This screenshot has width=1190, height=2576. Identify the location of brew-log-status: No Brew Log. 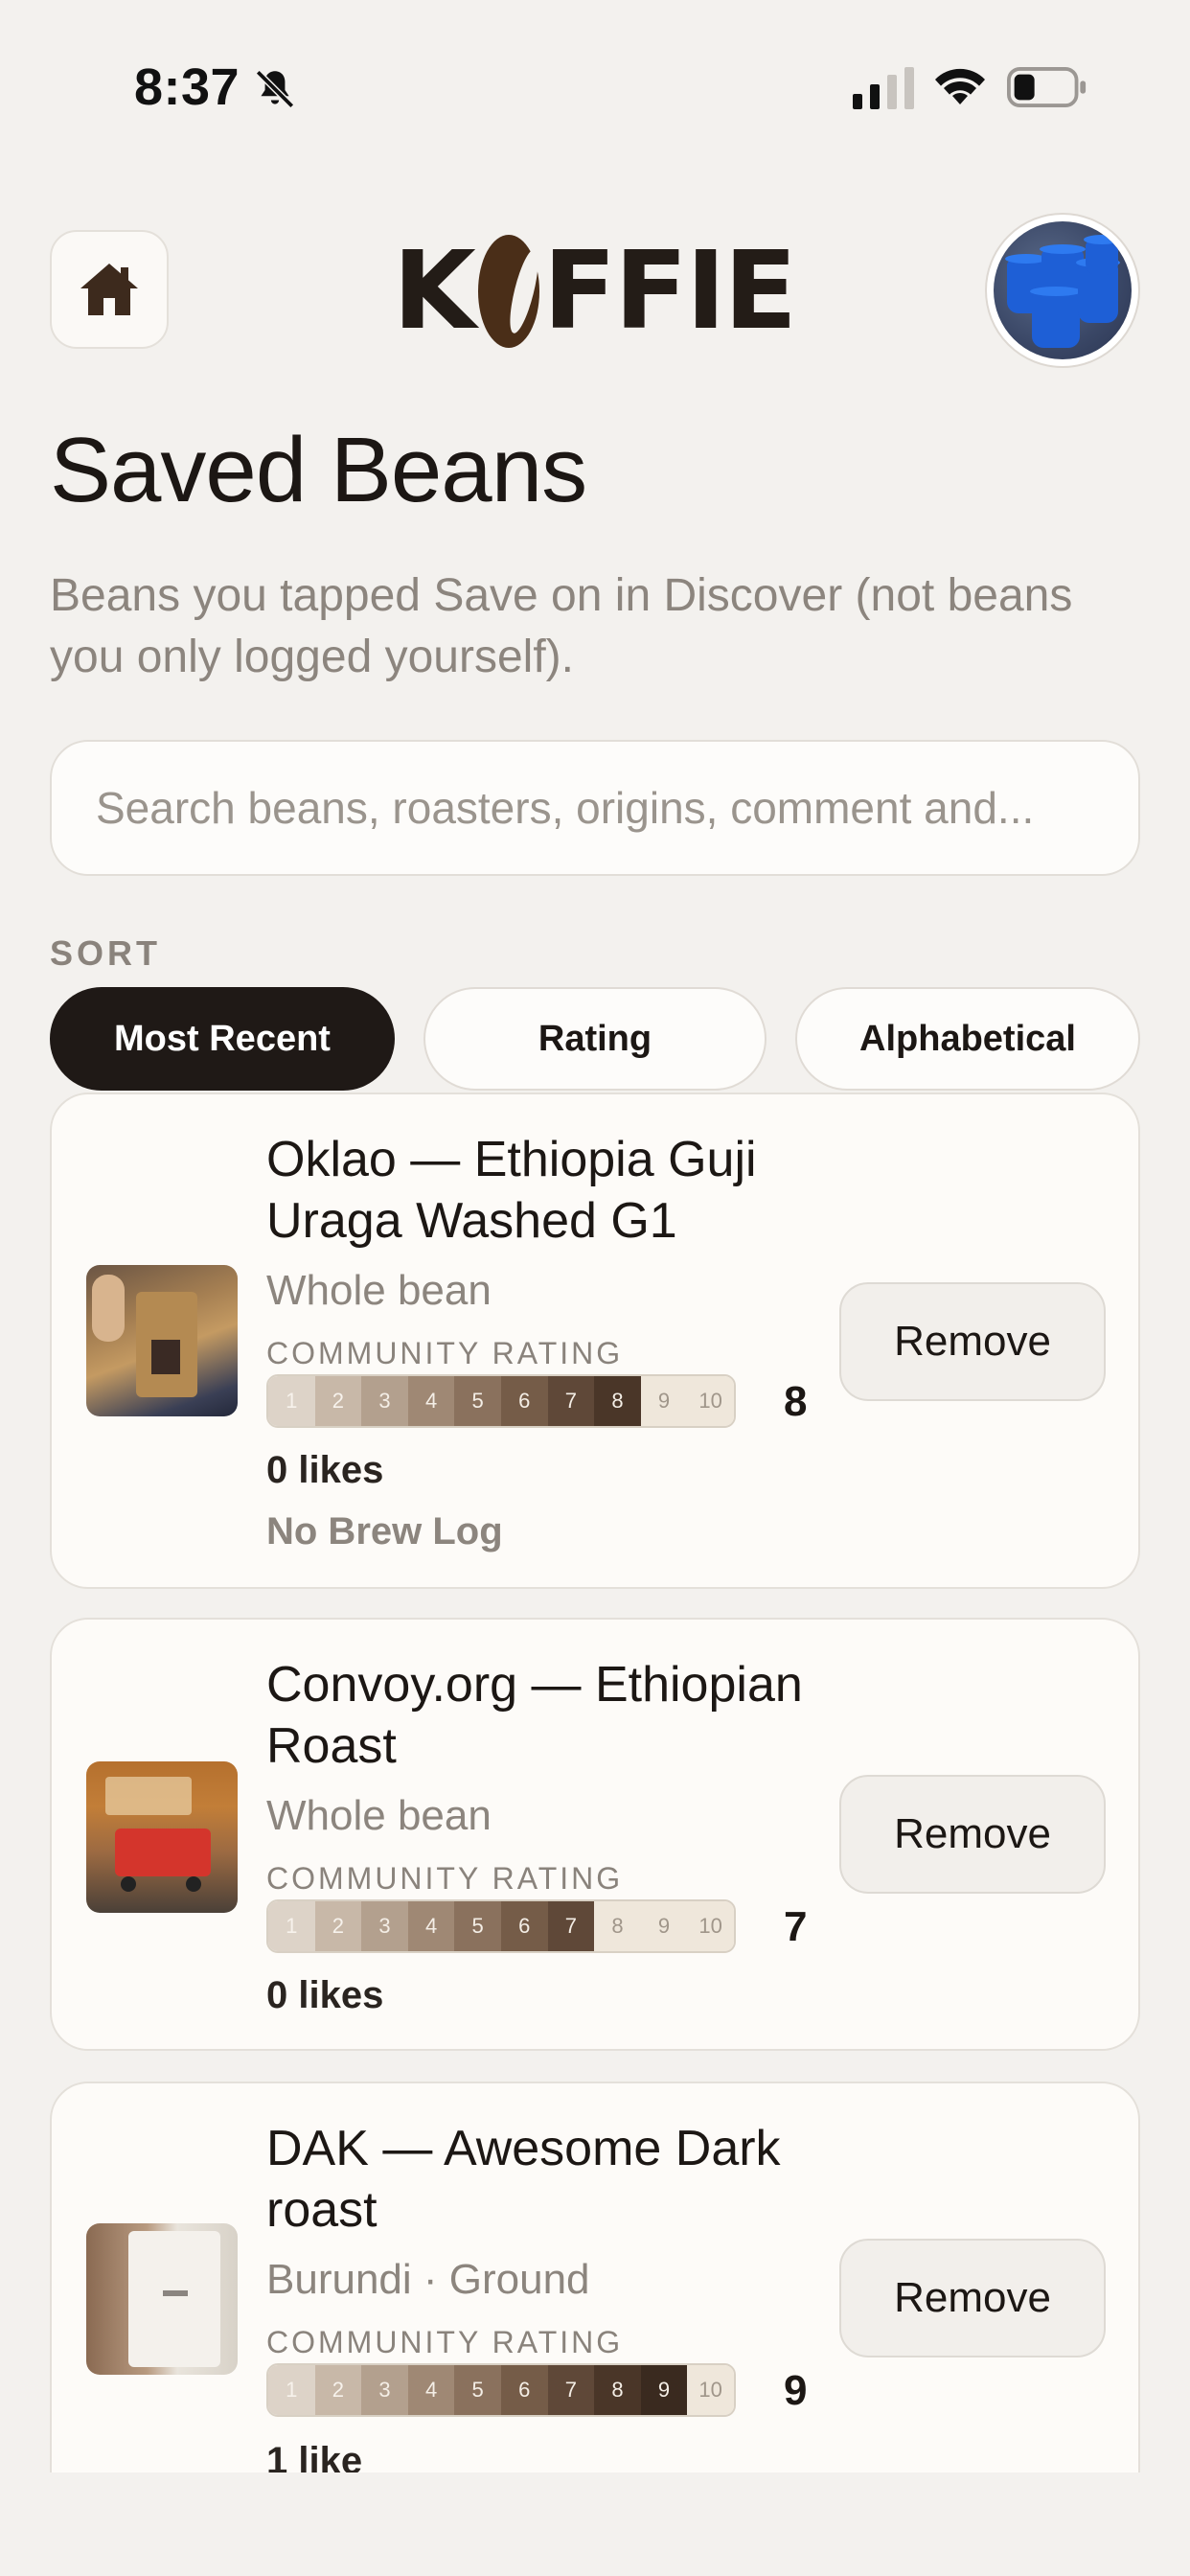
(385, 1531).